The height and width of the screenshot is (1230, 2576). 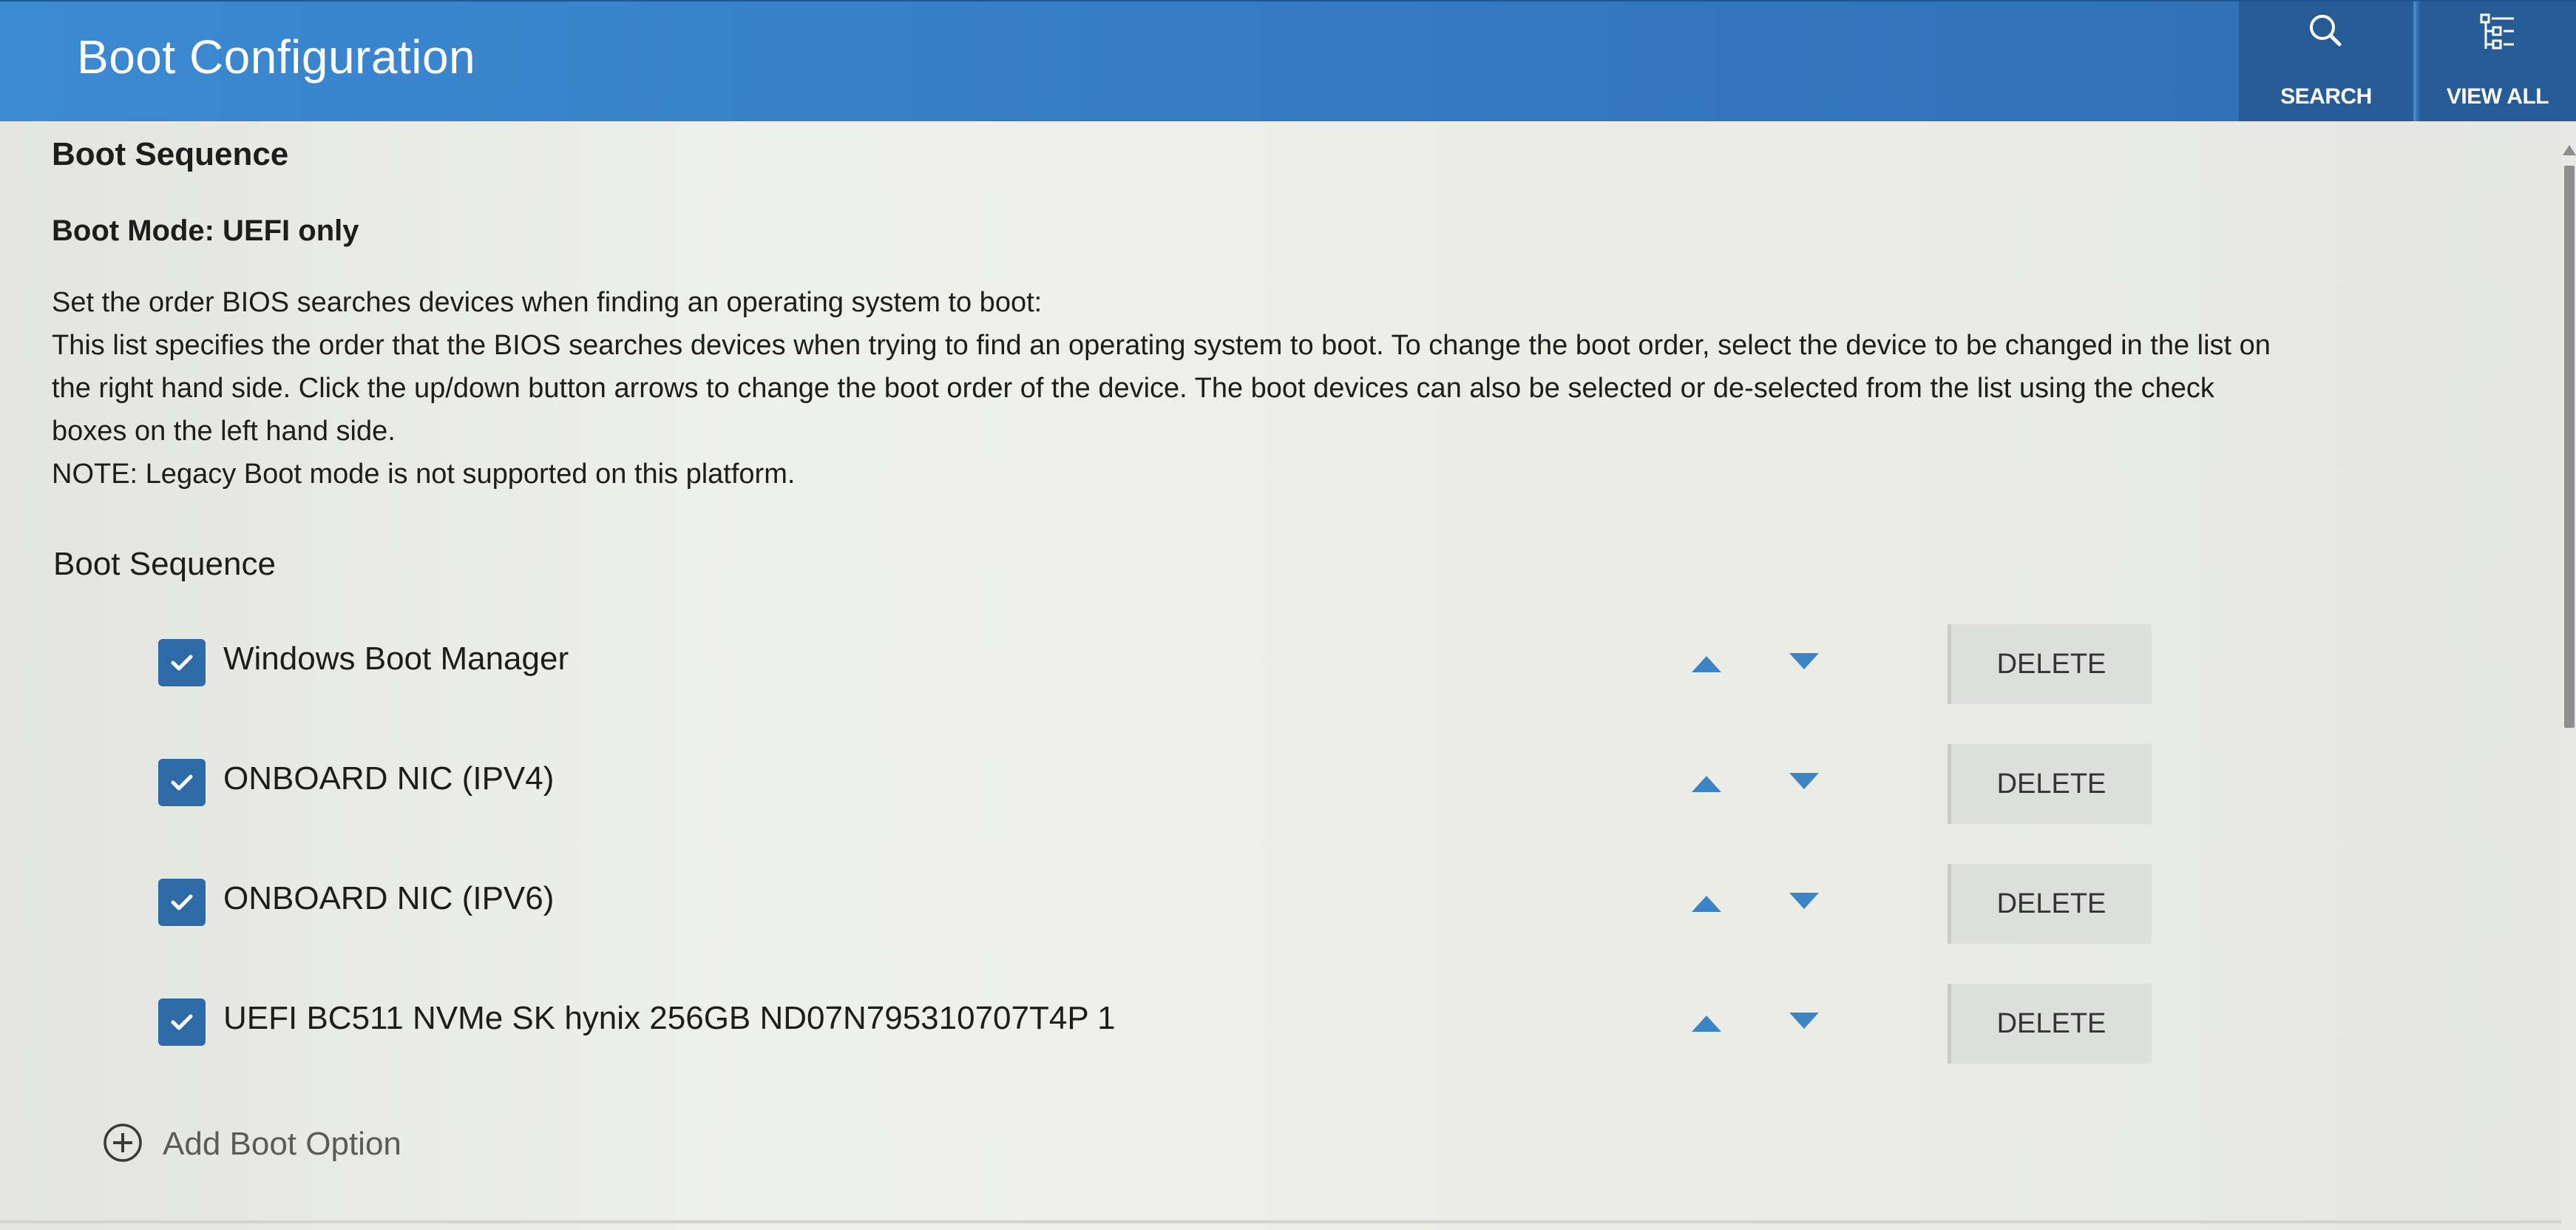 What do you see at coordinates (2497, 62) in the screenshot?
I see `view-all-button: VIEW ALL` at bounding box center [2497, 62].